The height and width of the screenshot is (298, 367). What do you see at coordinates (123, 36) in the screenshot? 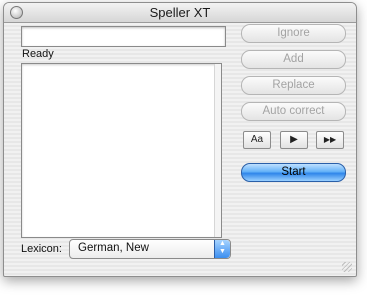
I see `word-input` at bounding box center [123, 36].